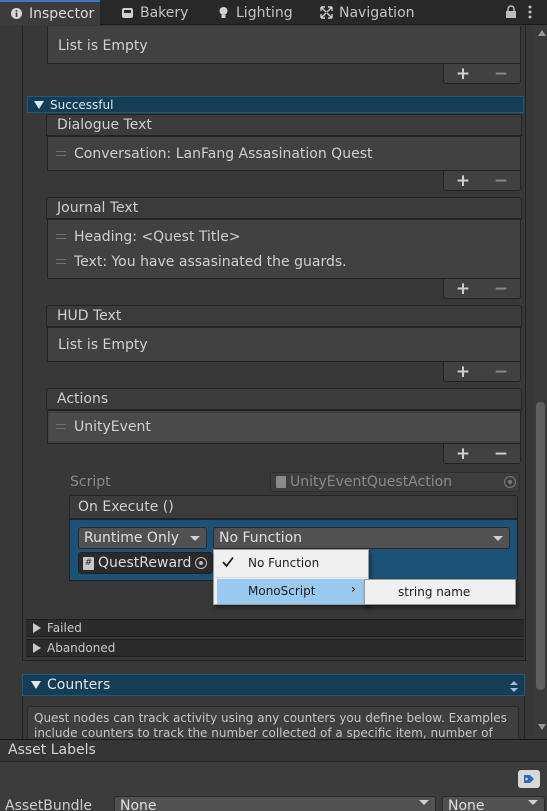  I want to click on lightbulb-icon, so click(223, 12).